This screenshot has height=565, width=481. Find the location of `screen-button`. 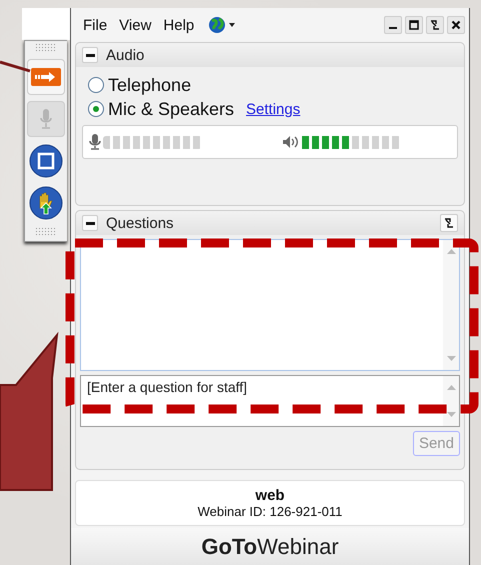

screen-button is located at coordinates (46, 161).